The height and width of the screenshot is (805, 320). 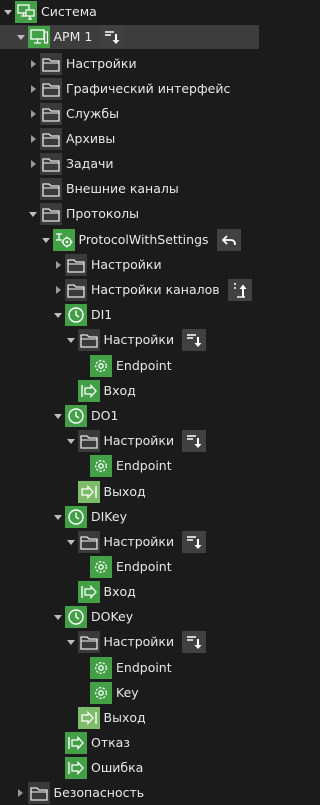 I want to click on move-up-icon, so click(x=239, y=290).